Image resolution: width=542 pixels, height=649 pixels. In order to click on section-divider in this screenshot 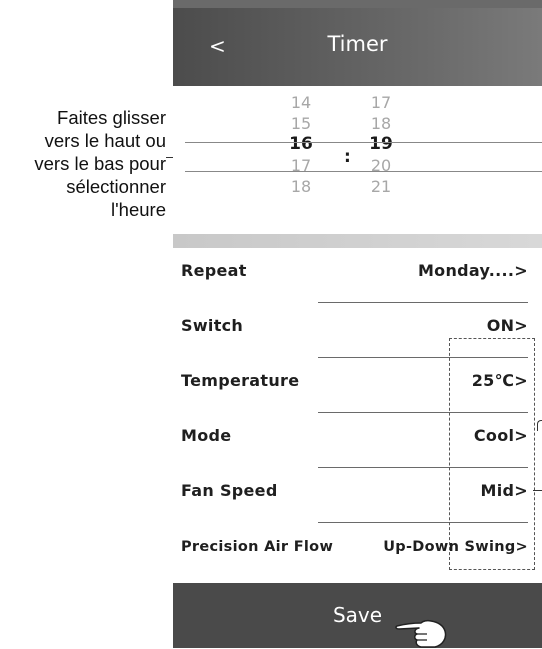, I will do `click(357, 241)`.